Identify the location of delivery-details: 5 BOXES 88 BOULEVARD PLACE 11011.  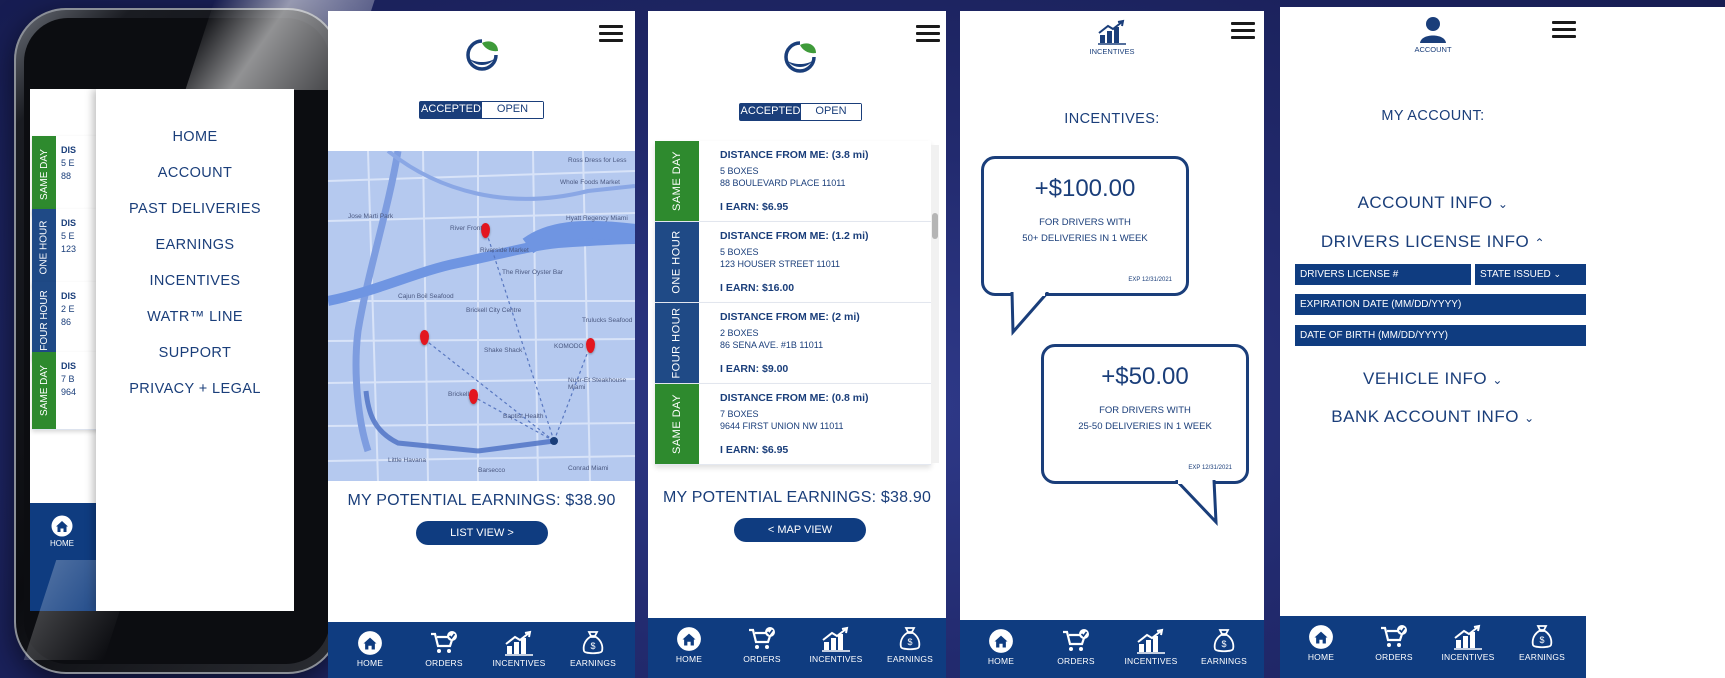
(783, 177).